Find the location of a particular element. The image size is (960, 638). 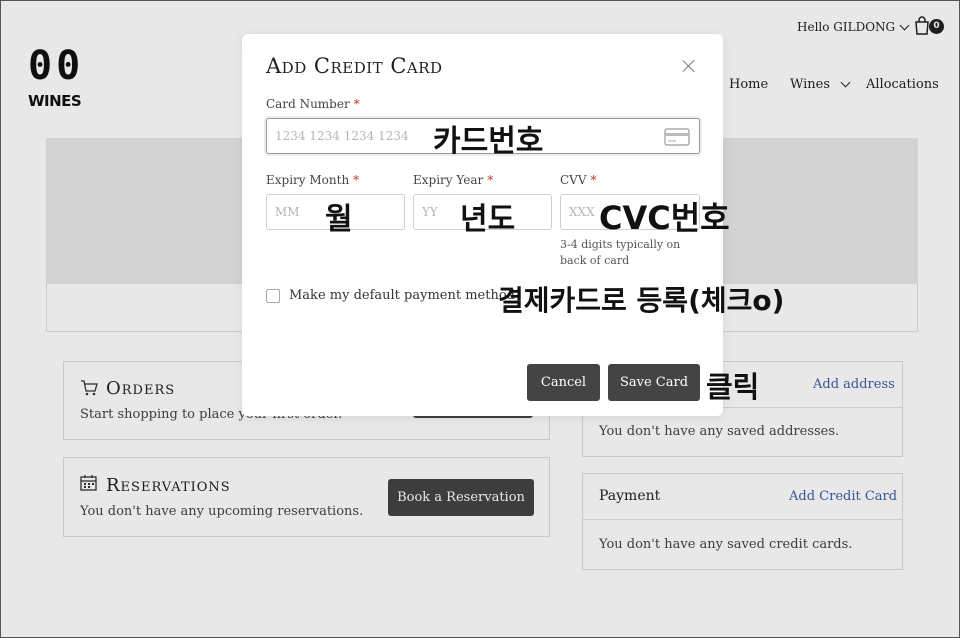

expiry-year-label-text: Expiry Year is located at coordinates (448, 180).